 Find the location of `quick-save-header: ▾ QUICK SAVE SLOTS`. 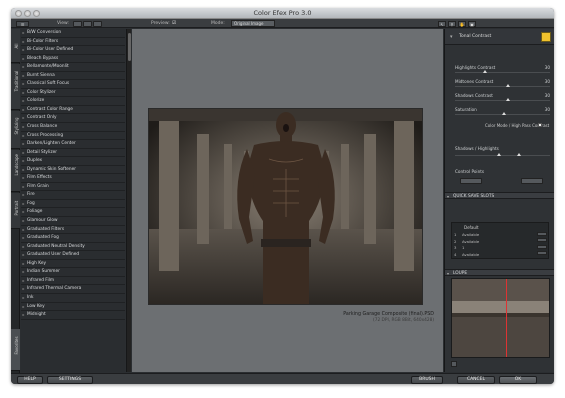

quick-save-header: ▾ QUICK SAVE SLOTS is located at coordinates (499, 195).